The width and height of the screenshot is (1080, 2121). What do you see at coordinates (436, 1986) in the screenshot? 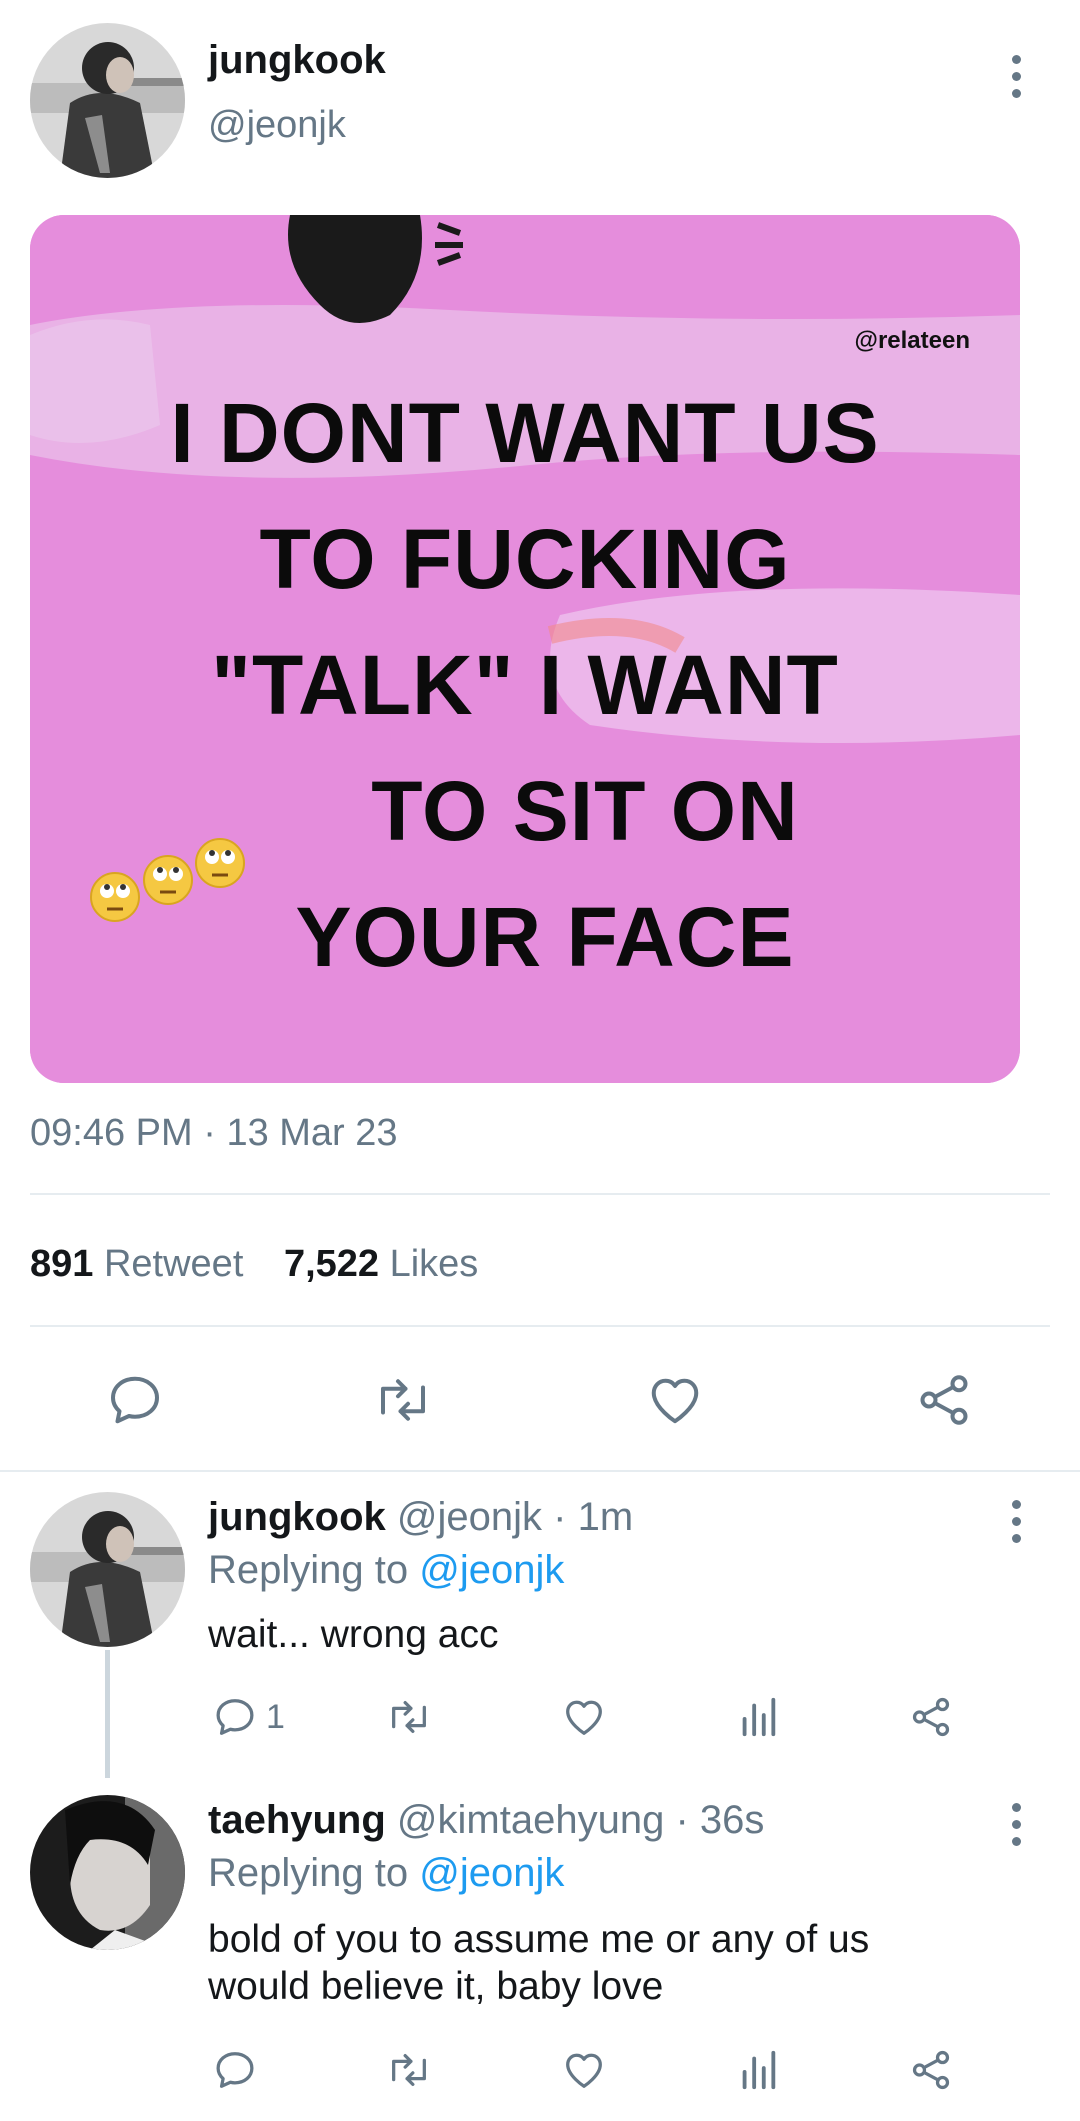
I see `reply-text-line: would believe it, baby love` at bounding box center [436, 1986].